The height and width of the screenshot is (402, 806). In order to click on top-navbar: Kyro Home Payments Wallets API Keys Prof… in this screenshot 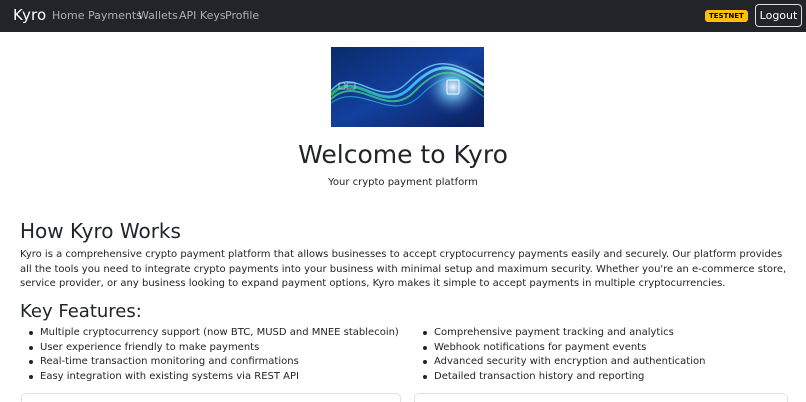, I will do `click(403, 16)`.